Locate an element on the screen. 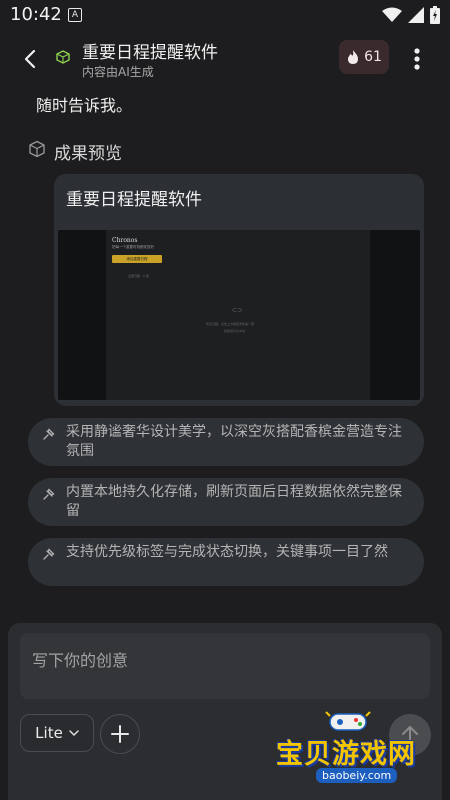 The image size is (450, 800). status-icons is located at coordinates (411, 15).